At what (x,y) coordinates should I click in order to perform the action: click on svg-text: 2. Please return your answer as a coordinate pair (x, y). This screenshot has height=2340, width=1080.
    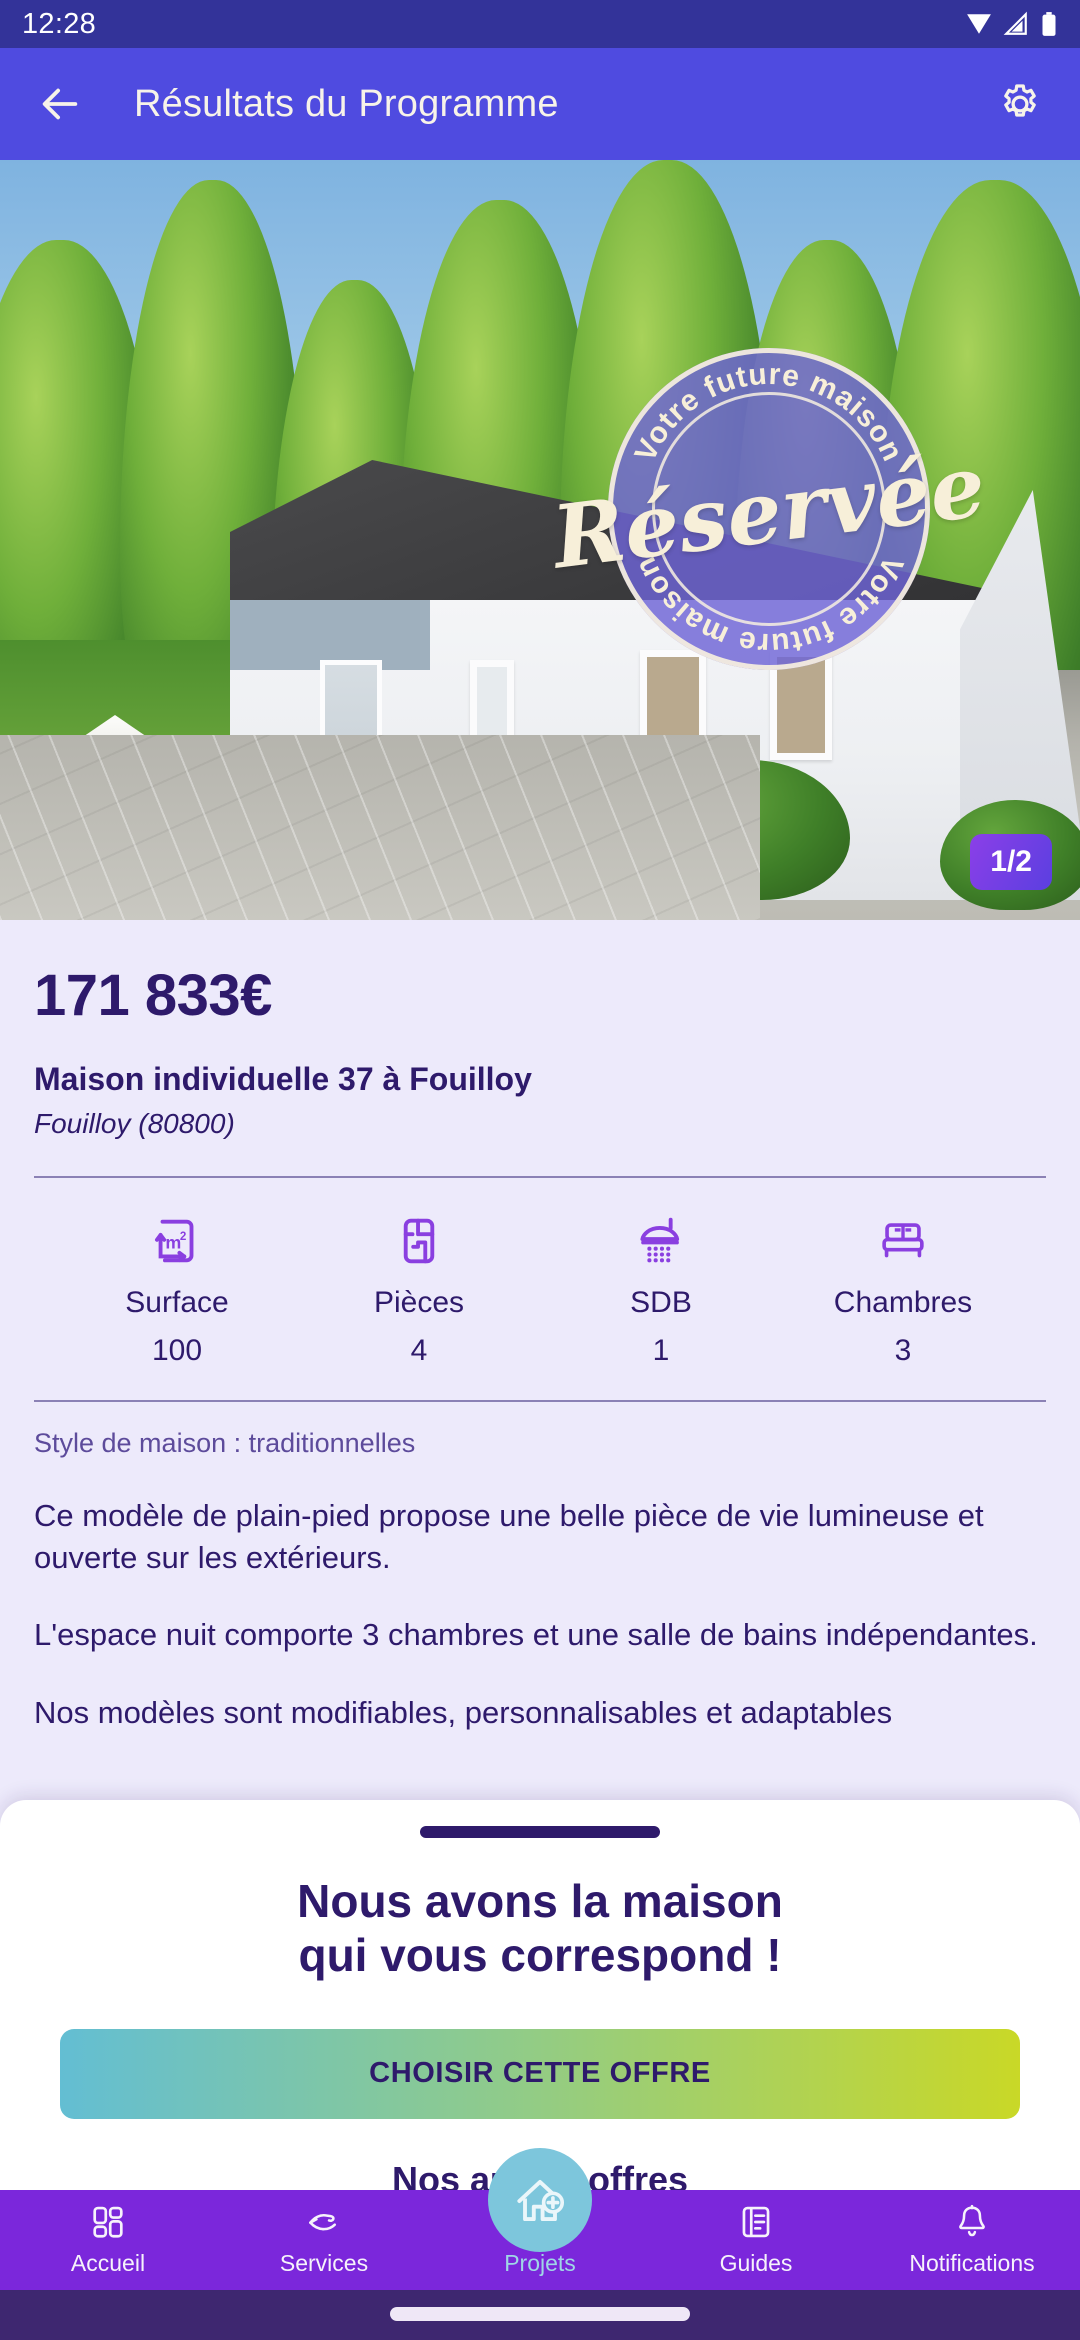
    Looking at the image, I should click on (183, 1236).